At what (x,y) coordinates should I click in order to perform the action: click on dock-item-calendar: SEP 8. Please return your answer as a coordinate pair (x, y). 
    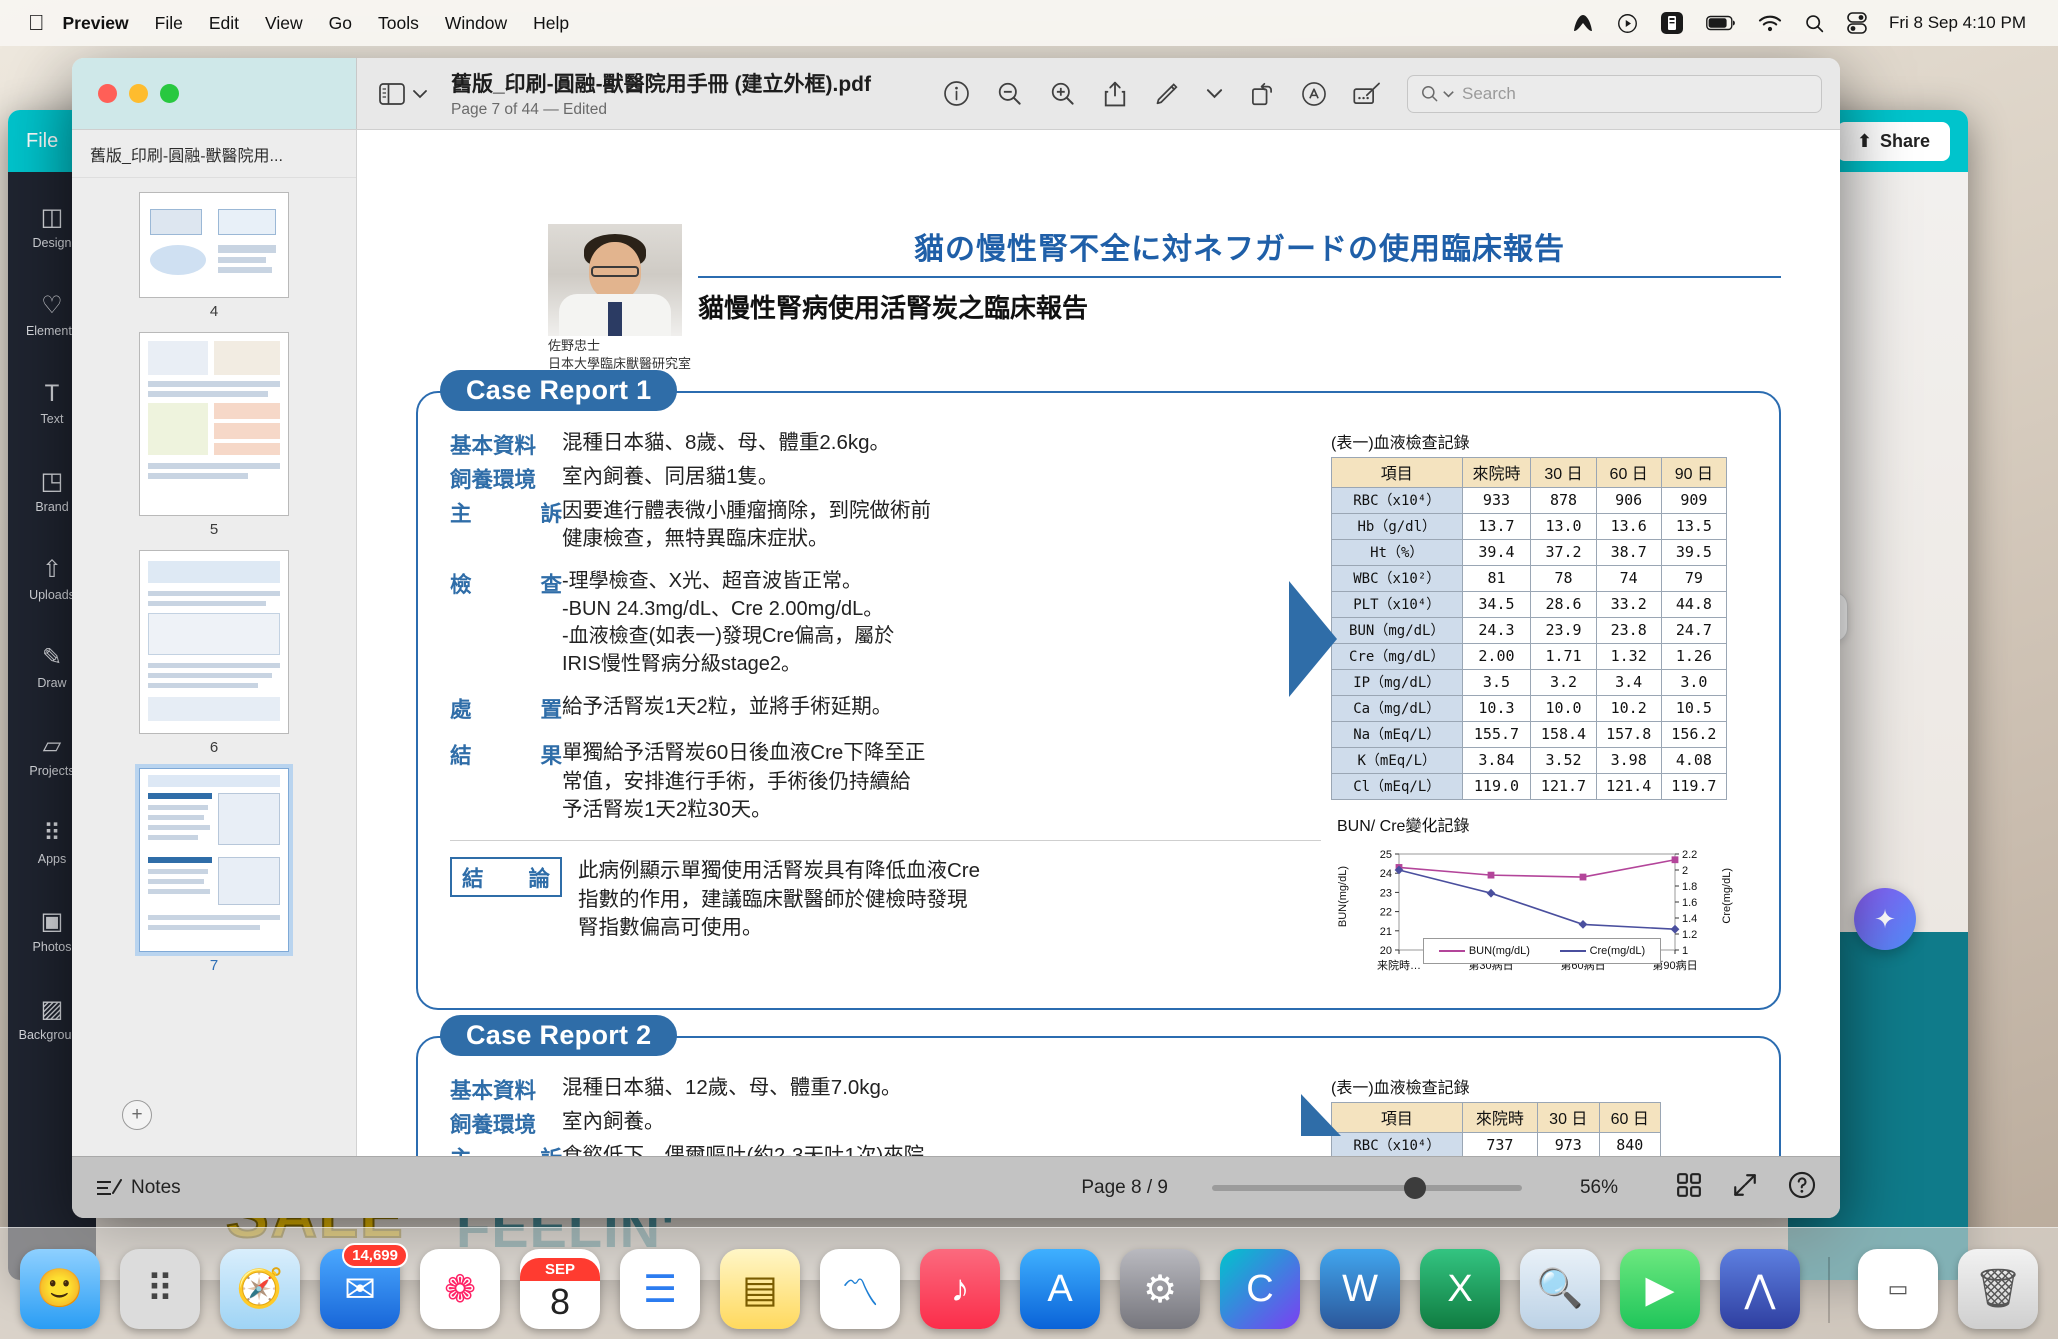
    Looking at the image, I should click on (560, 1289).